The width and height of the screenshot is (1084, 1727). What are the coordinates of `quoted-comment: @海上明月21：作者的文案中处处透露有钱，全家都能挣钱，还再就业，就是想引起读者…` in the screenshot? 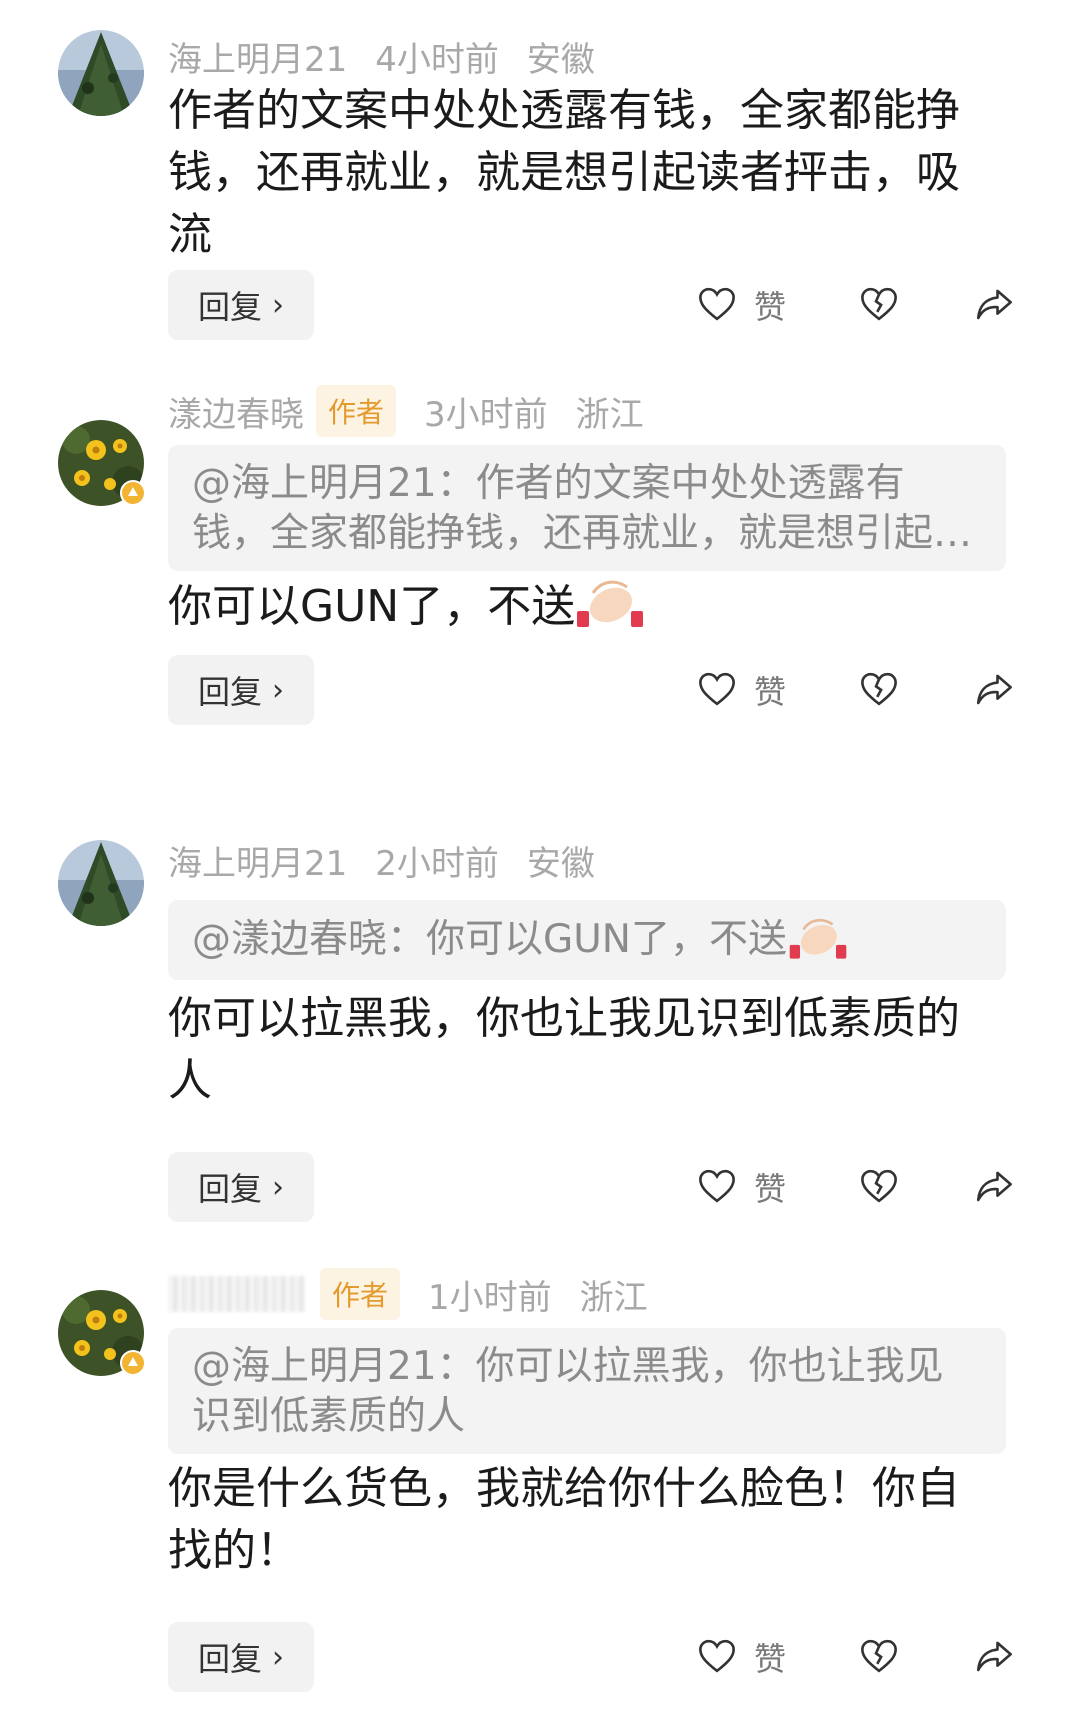 It's located at (587, 508).